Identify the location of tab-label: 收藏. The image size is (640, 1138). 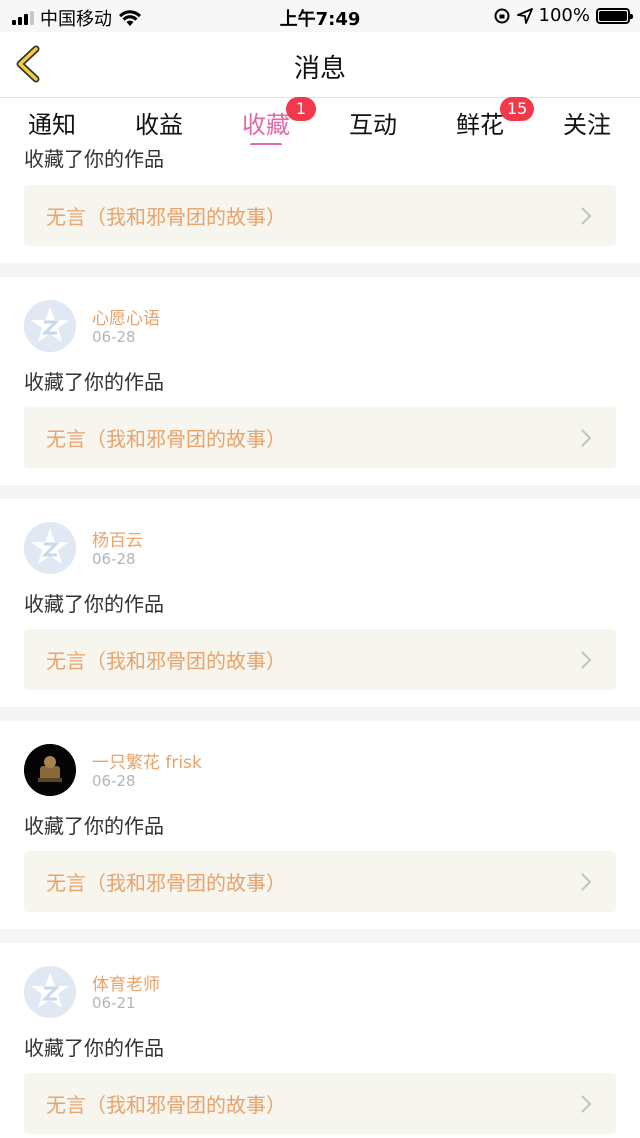
(266, 125).